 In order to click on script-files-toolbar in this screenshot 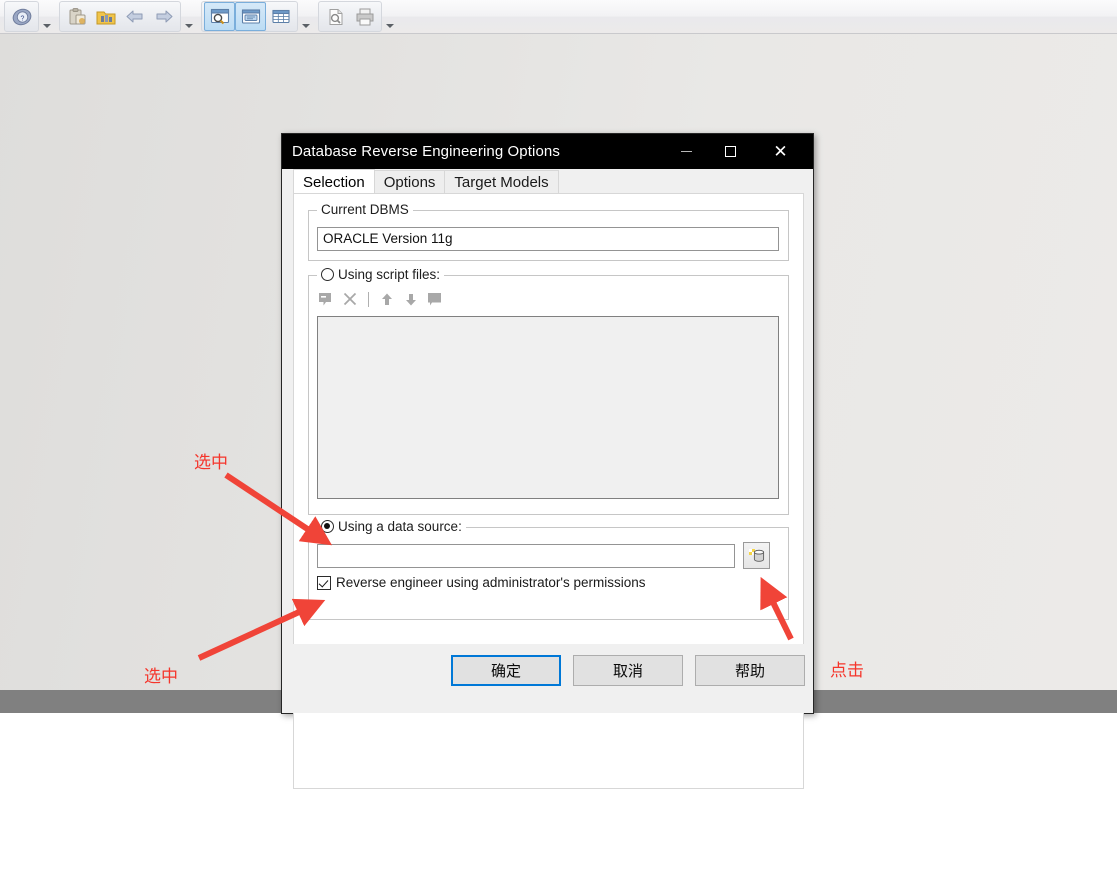, I will do `click(380, 299)`.